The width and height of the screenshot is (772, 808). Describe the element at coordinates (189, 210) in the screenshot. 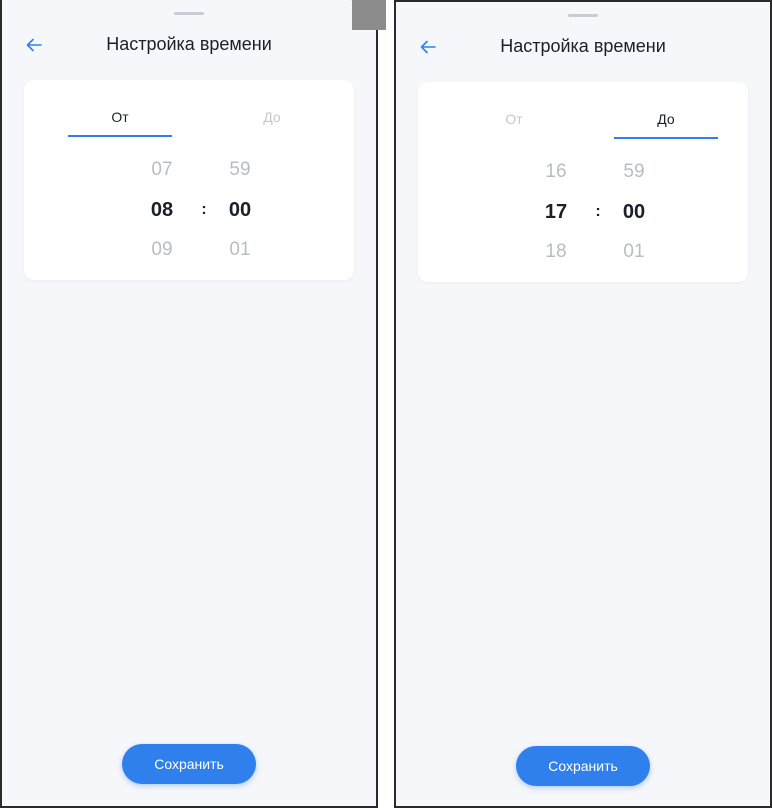

I see `time-wheel: 07 08 09 : 59 00 01` at that location.